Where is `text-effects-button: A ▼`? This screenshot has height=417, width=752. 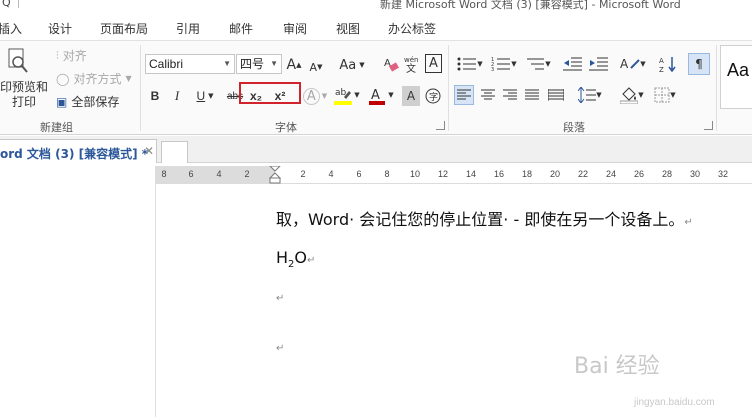 text-effects-button: A ▼ is located at coordinates (315, 96).